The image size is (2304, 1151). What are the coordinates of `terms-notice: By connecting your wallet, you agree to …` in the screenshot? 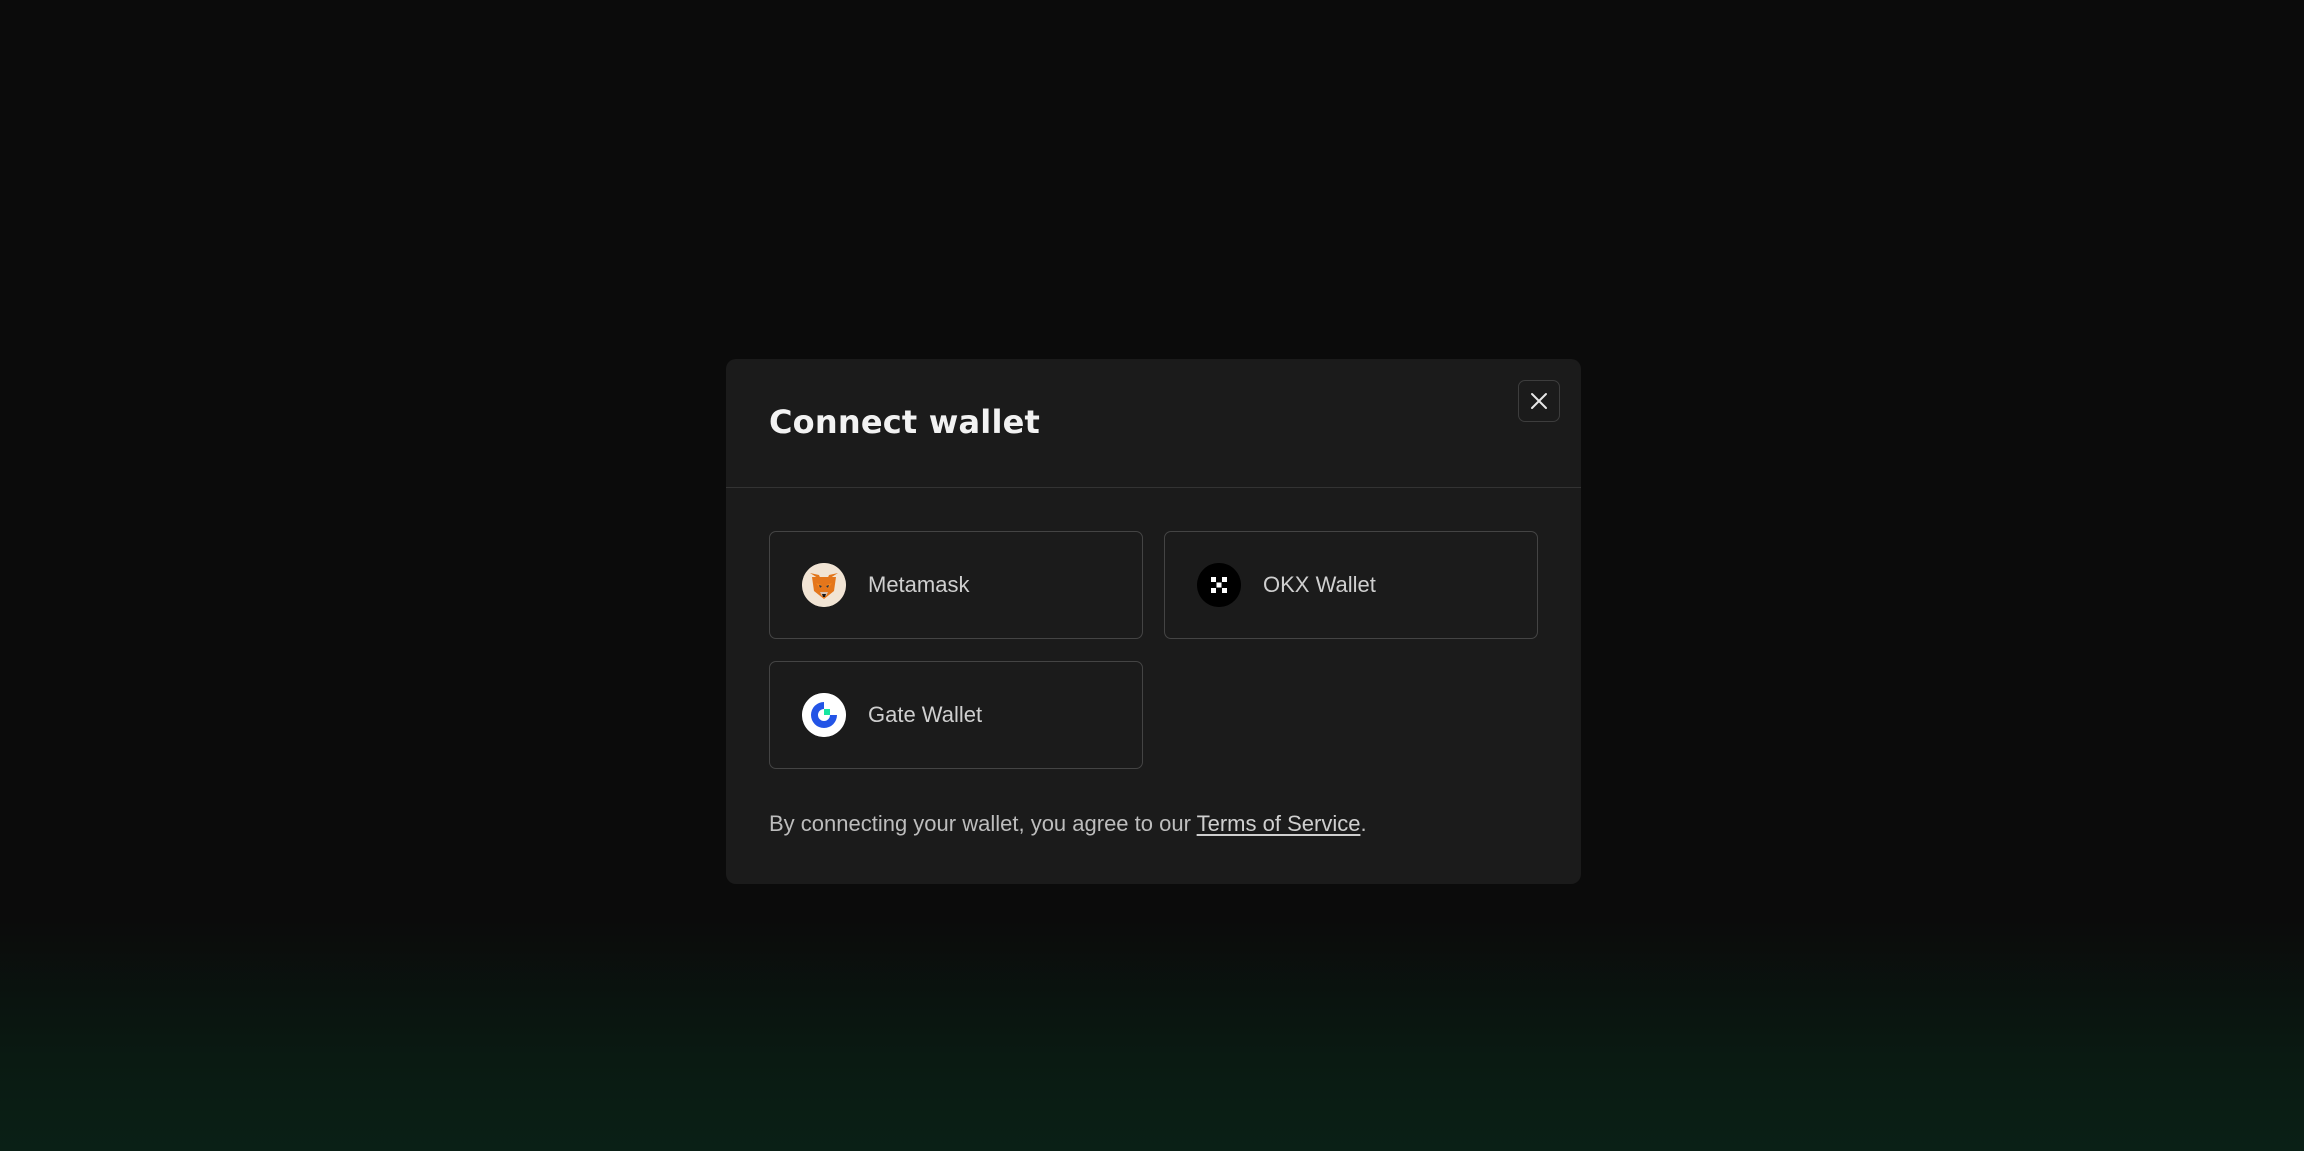 It's located at (1068, 824).